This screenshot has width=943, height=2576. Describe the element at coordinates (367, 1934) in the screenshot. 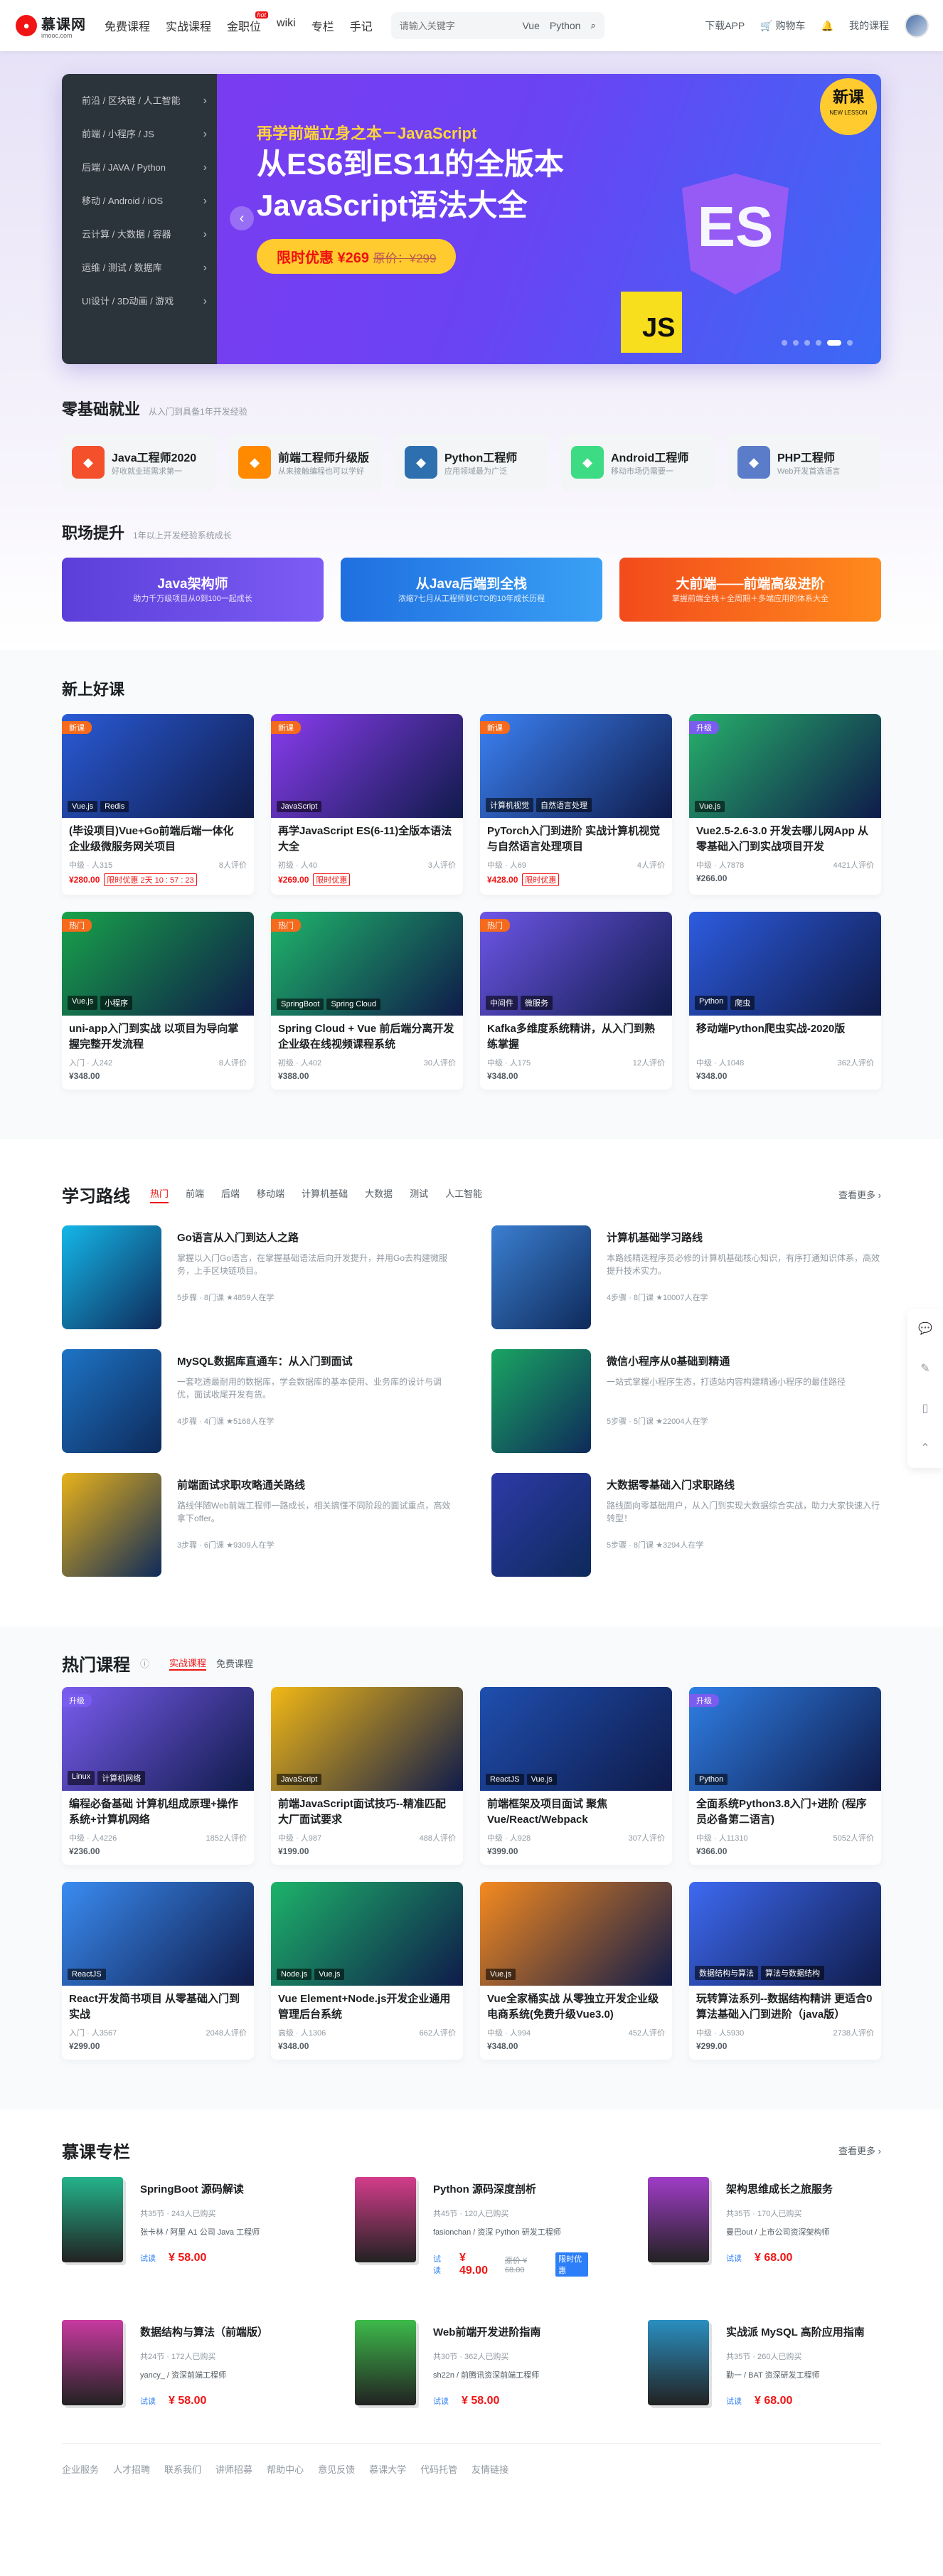

I see `course-cover: Node.js Vue.js` at that location.